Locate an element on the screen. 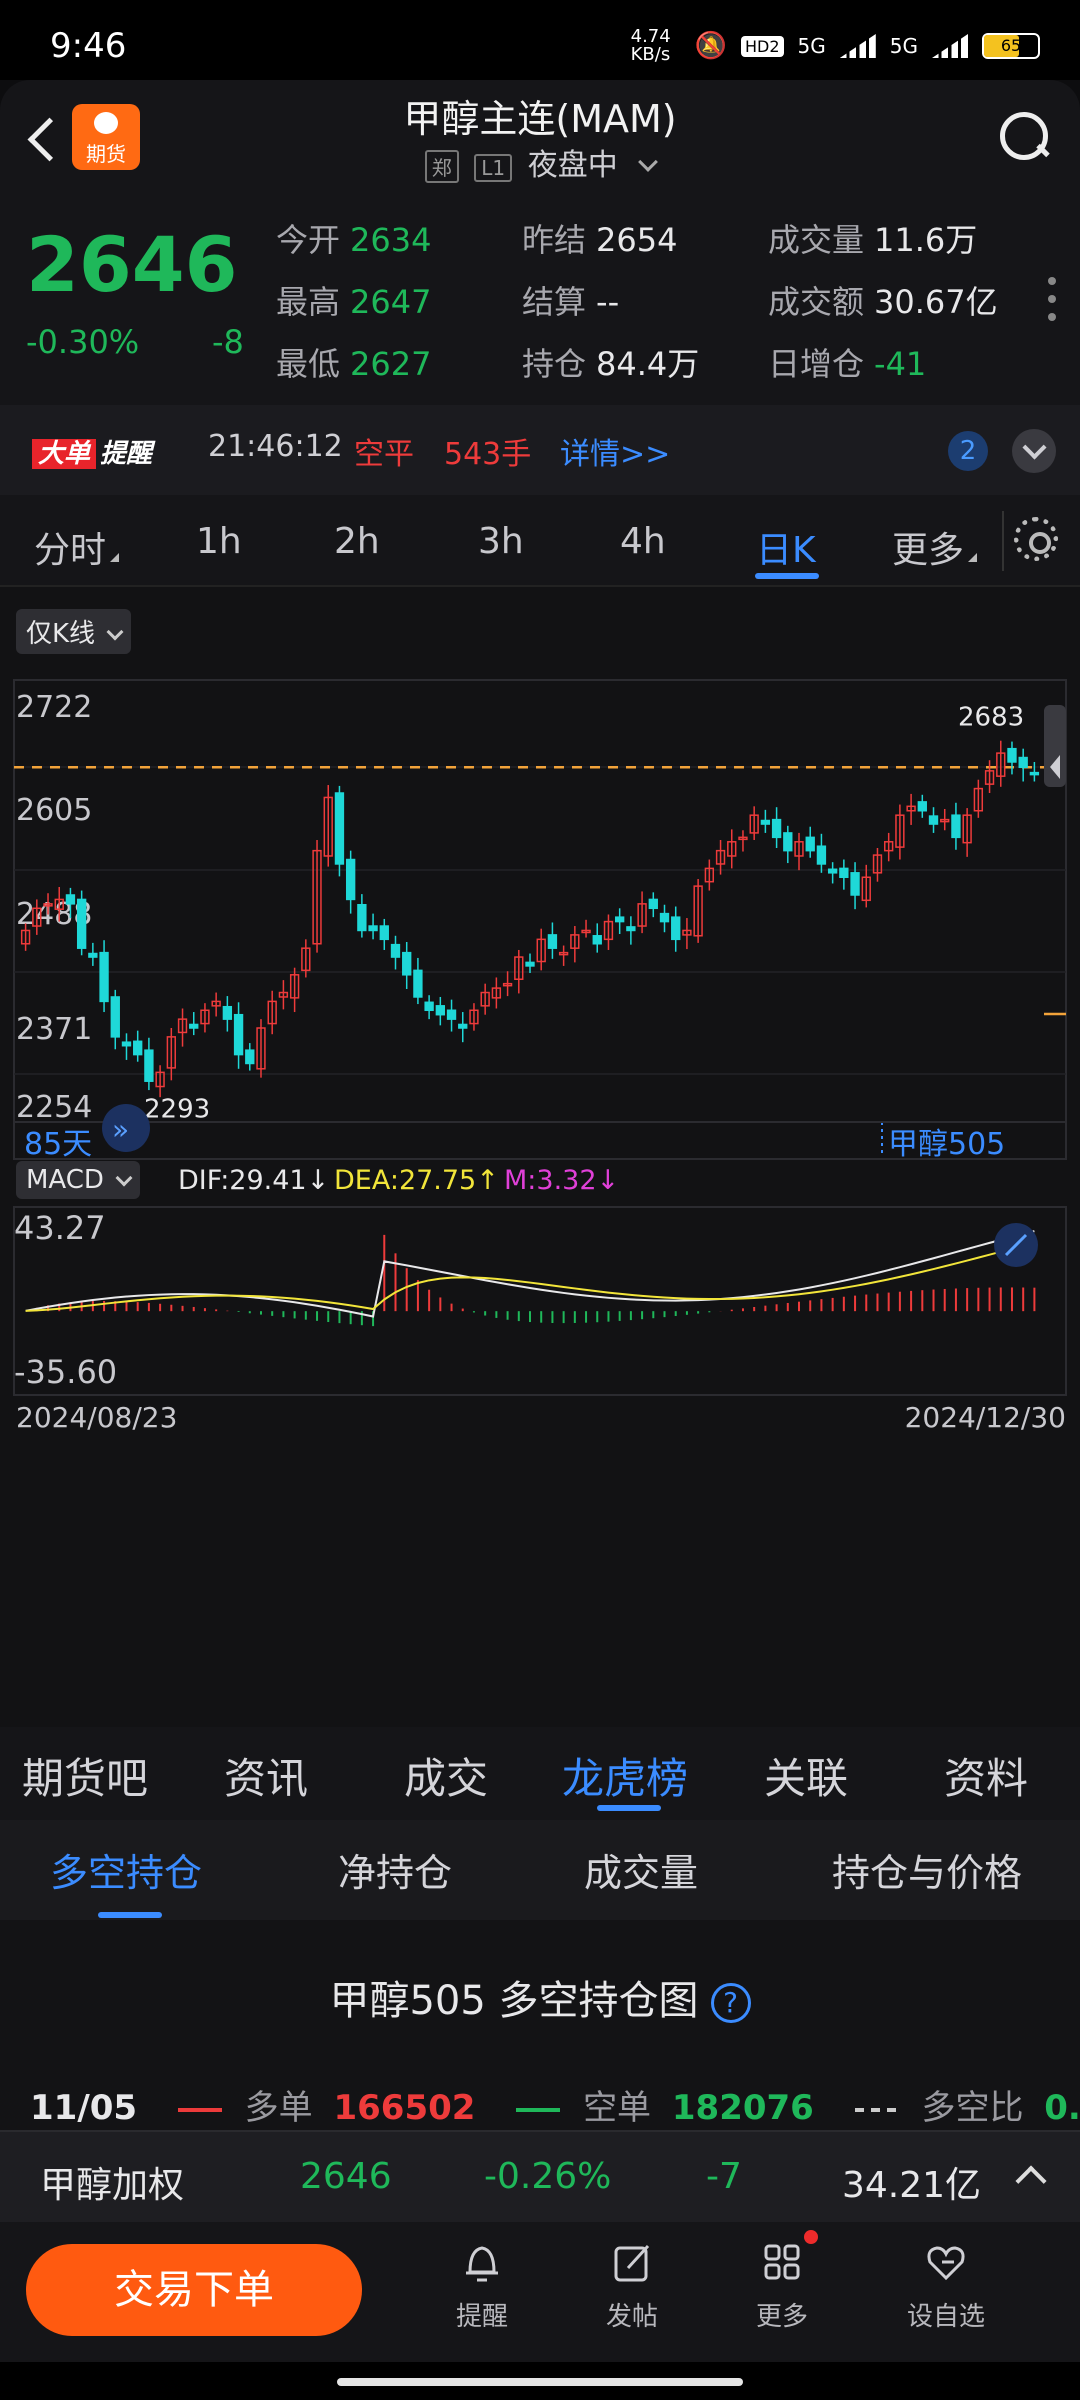  candles-group is located at coordinates (530, 919).